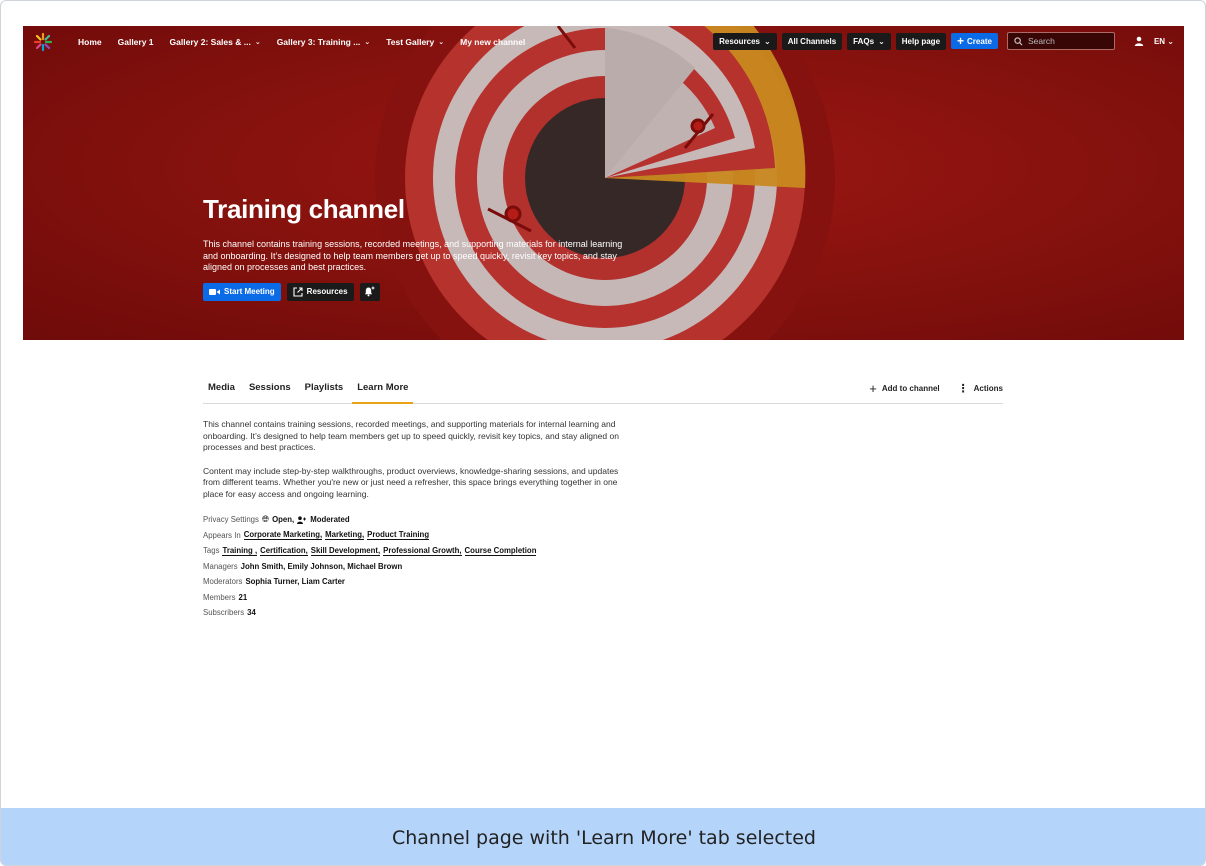 Image resolution: width=1206 pixels, height=866 pixels. I want to click on moderated-users-icon, so click(302, 520).